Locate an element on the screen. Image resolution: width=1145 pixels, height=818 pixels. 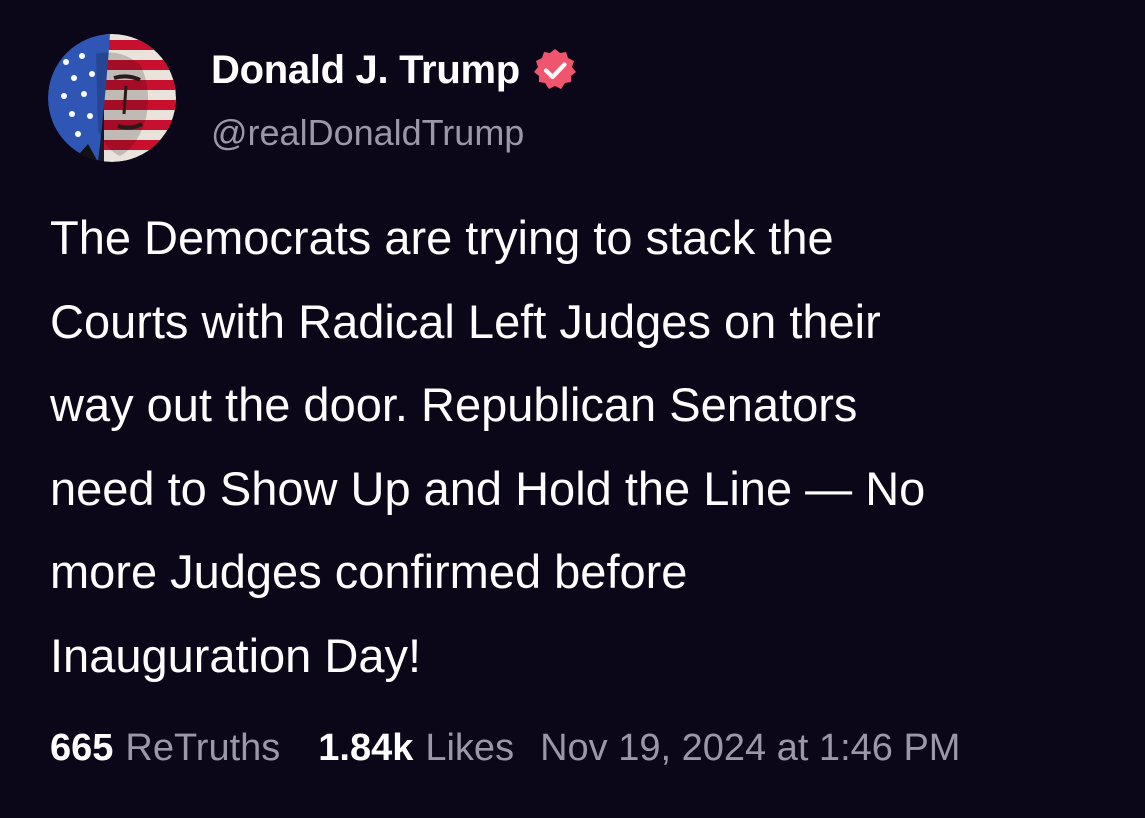
display-name: Donald J. Trump is located at coordinates (365, 70).